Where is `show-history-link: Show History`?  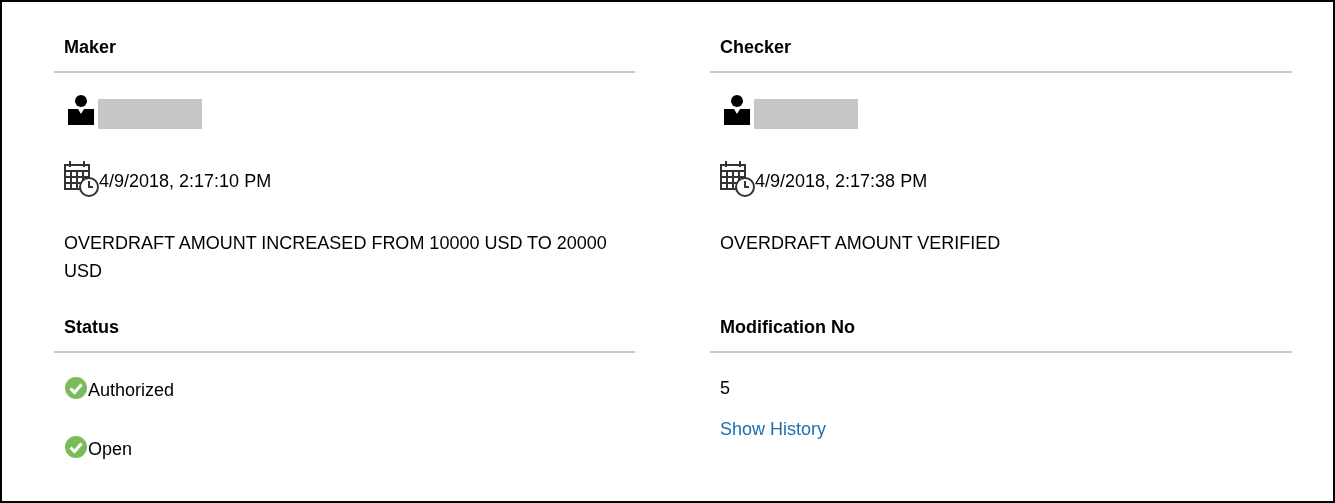
show-history-link: Show History is located at coordinates (768, 429).